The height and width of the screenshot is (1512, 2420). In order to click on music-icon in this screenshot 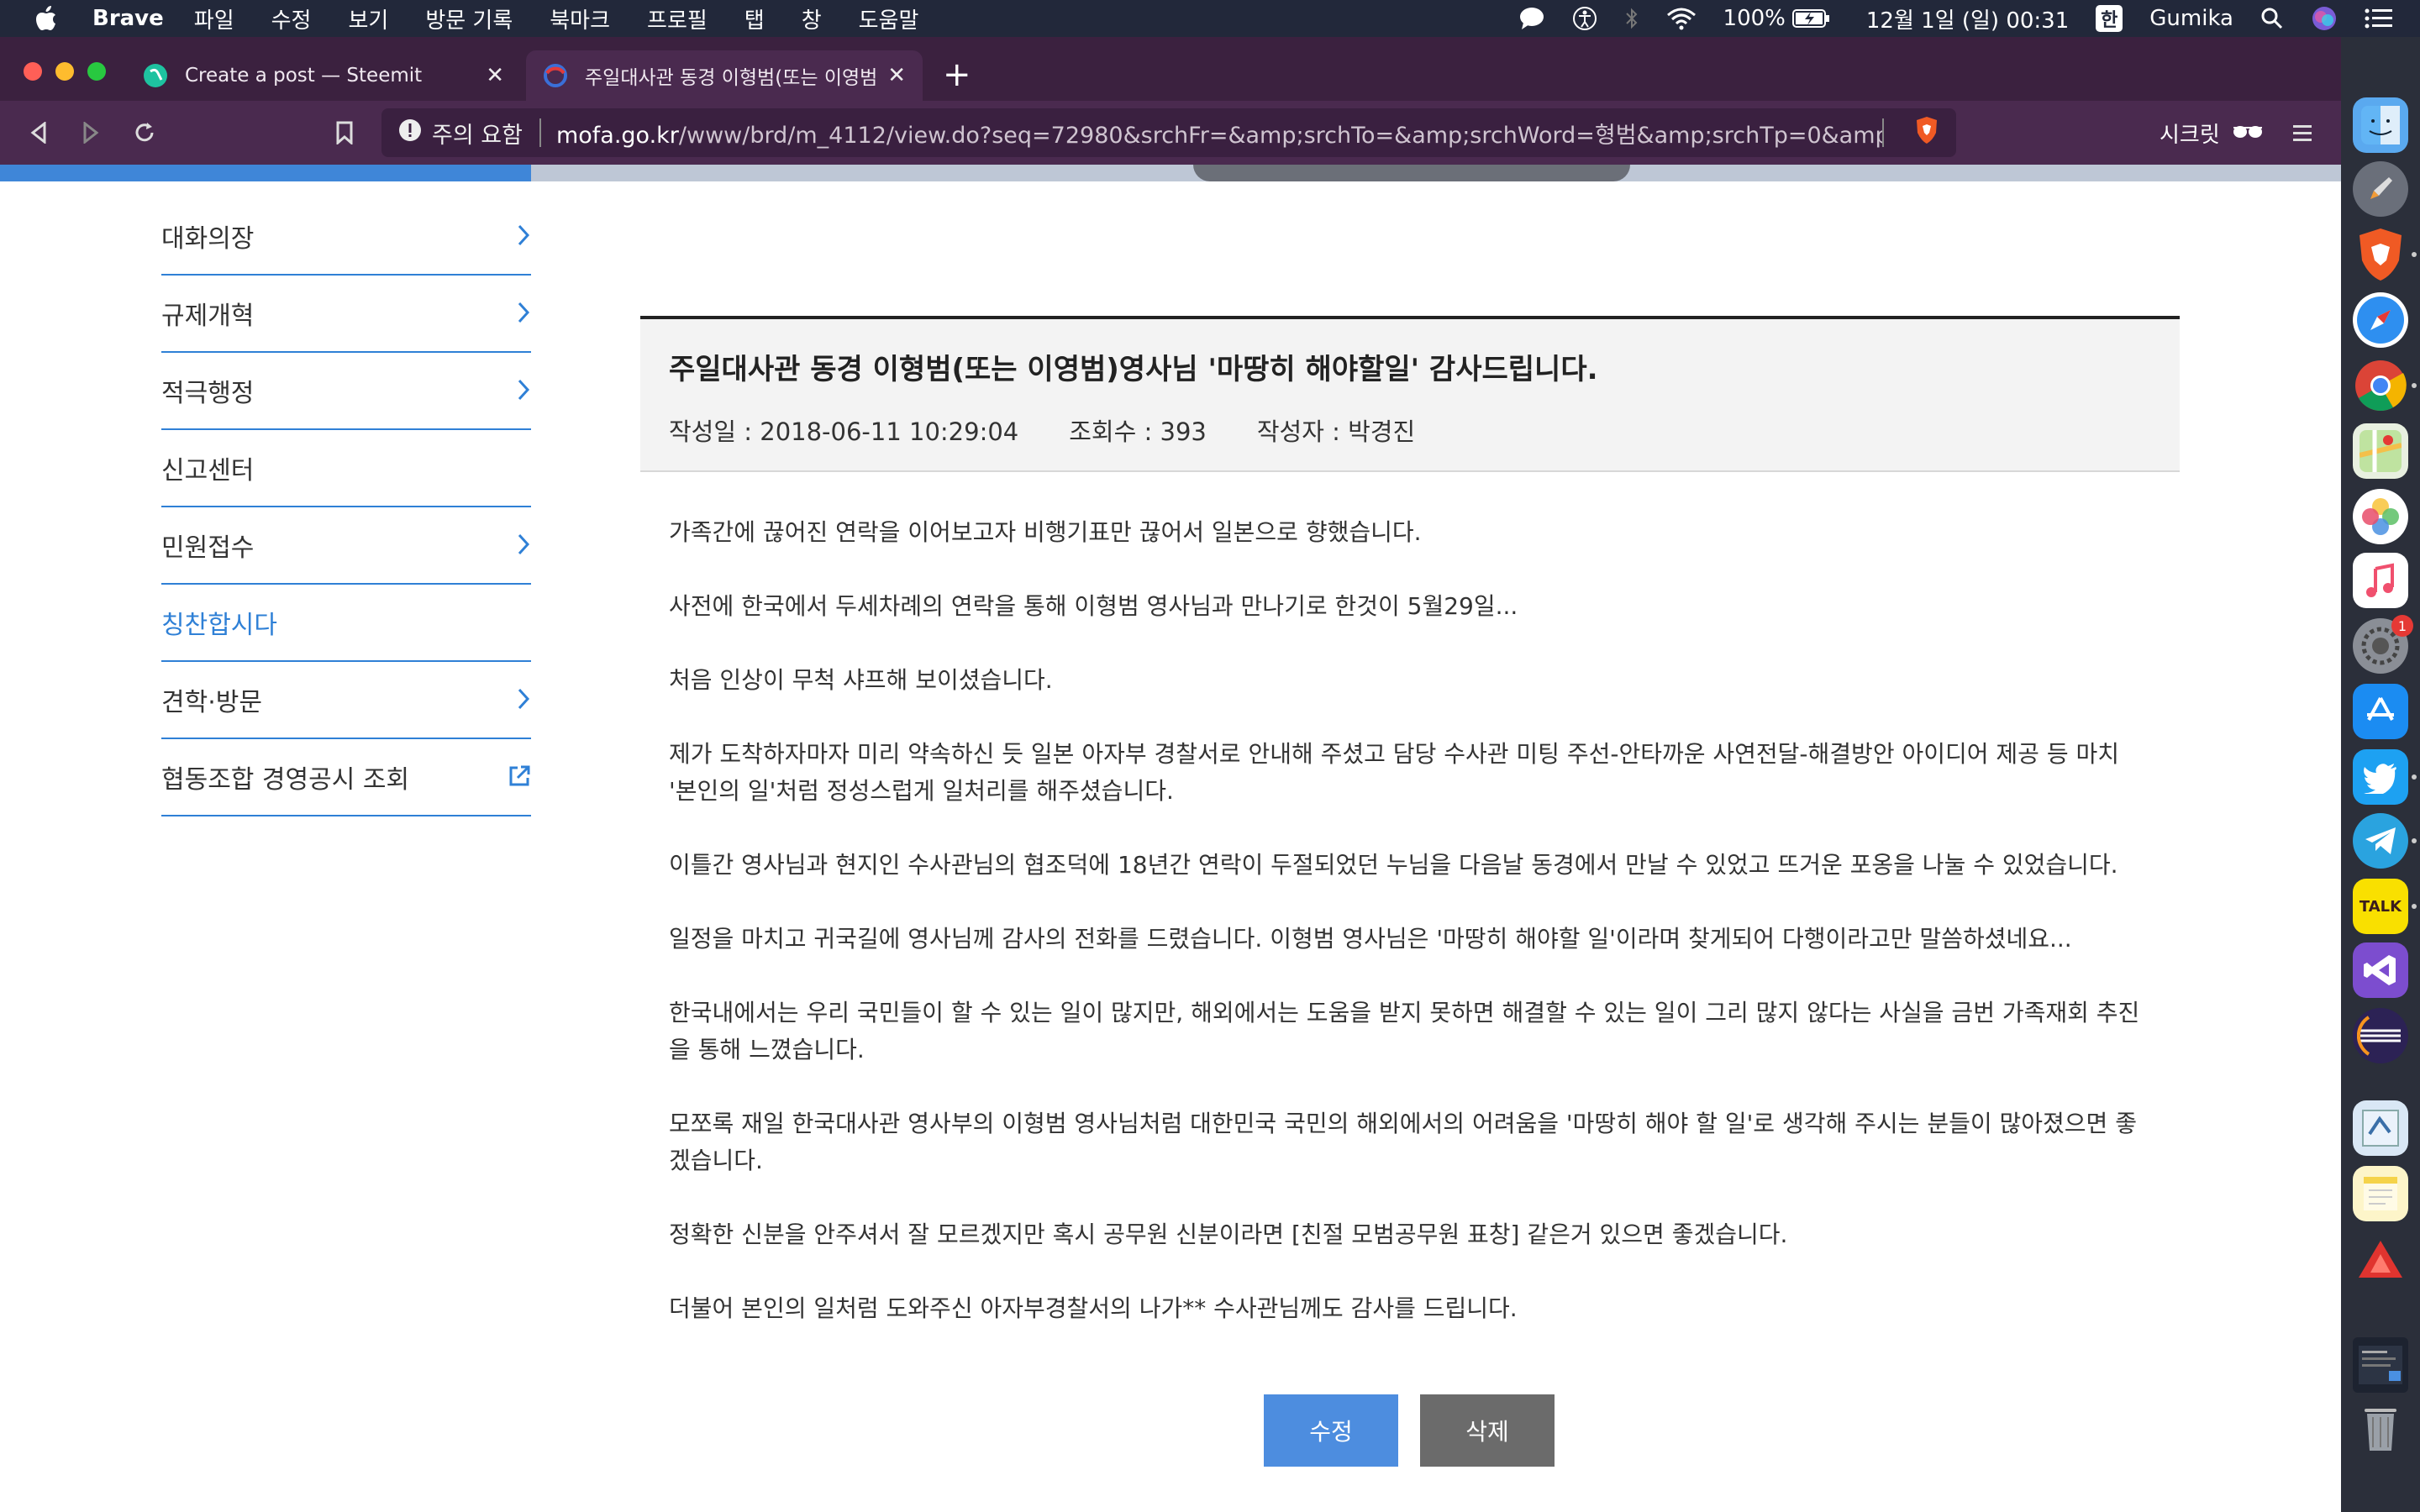, I will do `click(2381, 580)`.